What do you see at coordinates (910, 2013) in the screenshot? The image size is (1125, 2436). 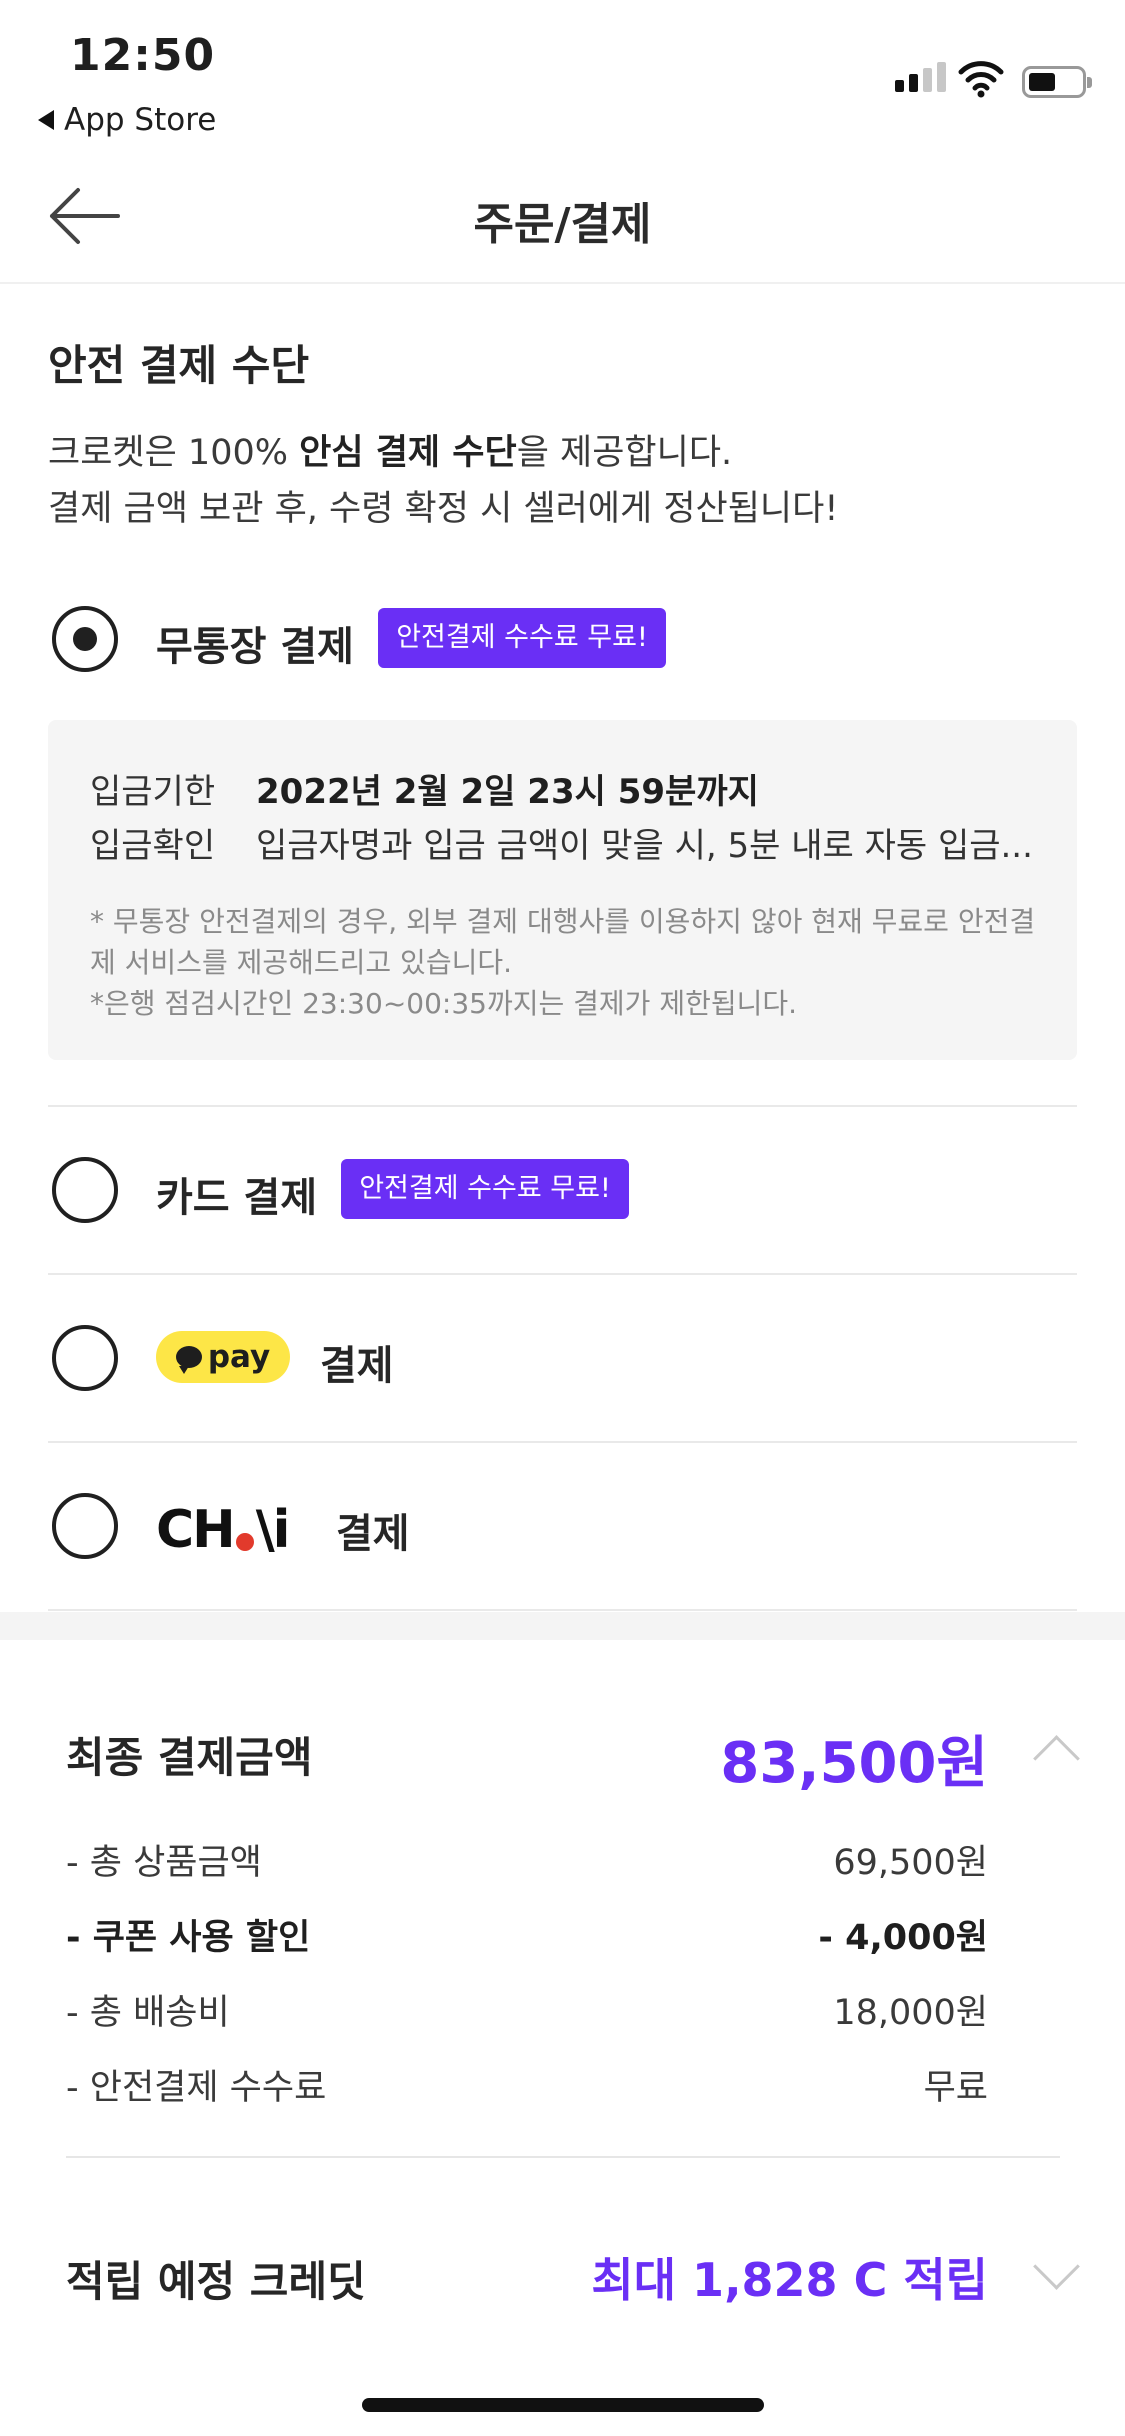 I see `summary-row-value: 18,000원` at bounding box center [910, 2013].